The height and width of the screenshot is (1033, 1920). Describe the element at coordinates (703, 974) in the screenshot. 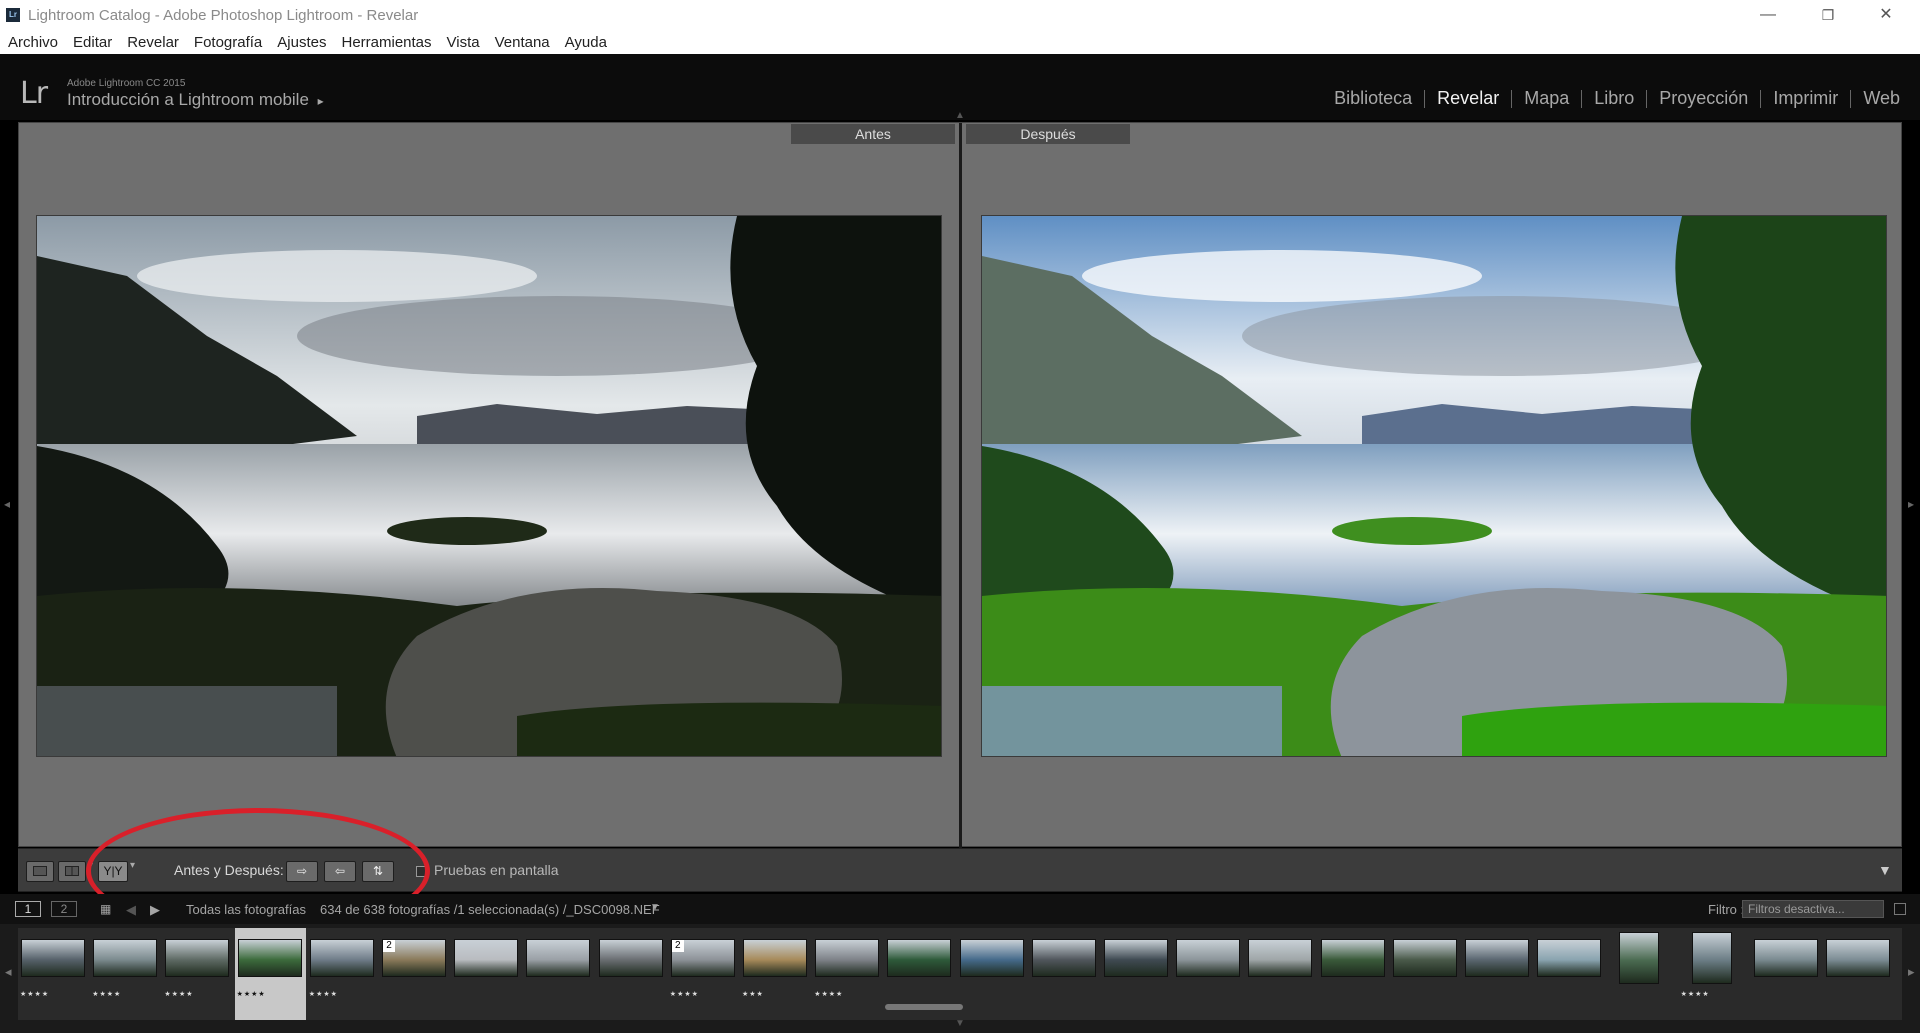

I see `filmstrip-thumbnail: 2 ★★★★` at that location.